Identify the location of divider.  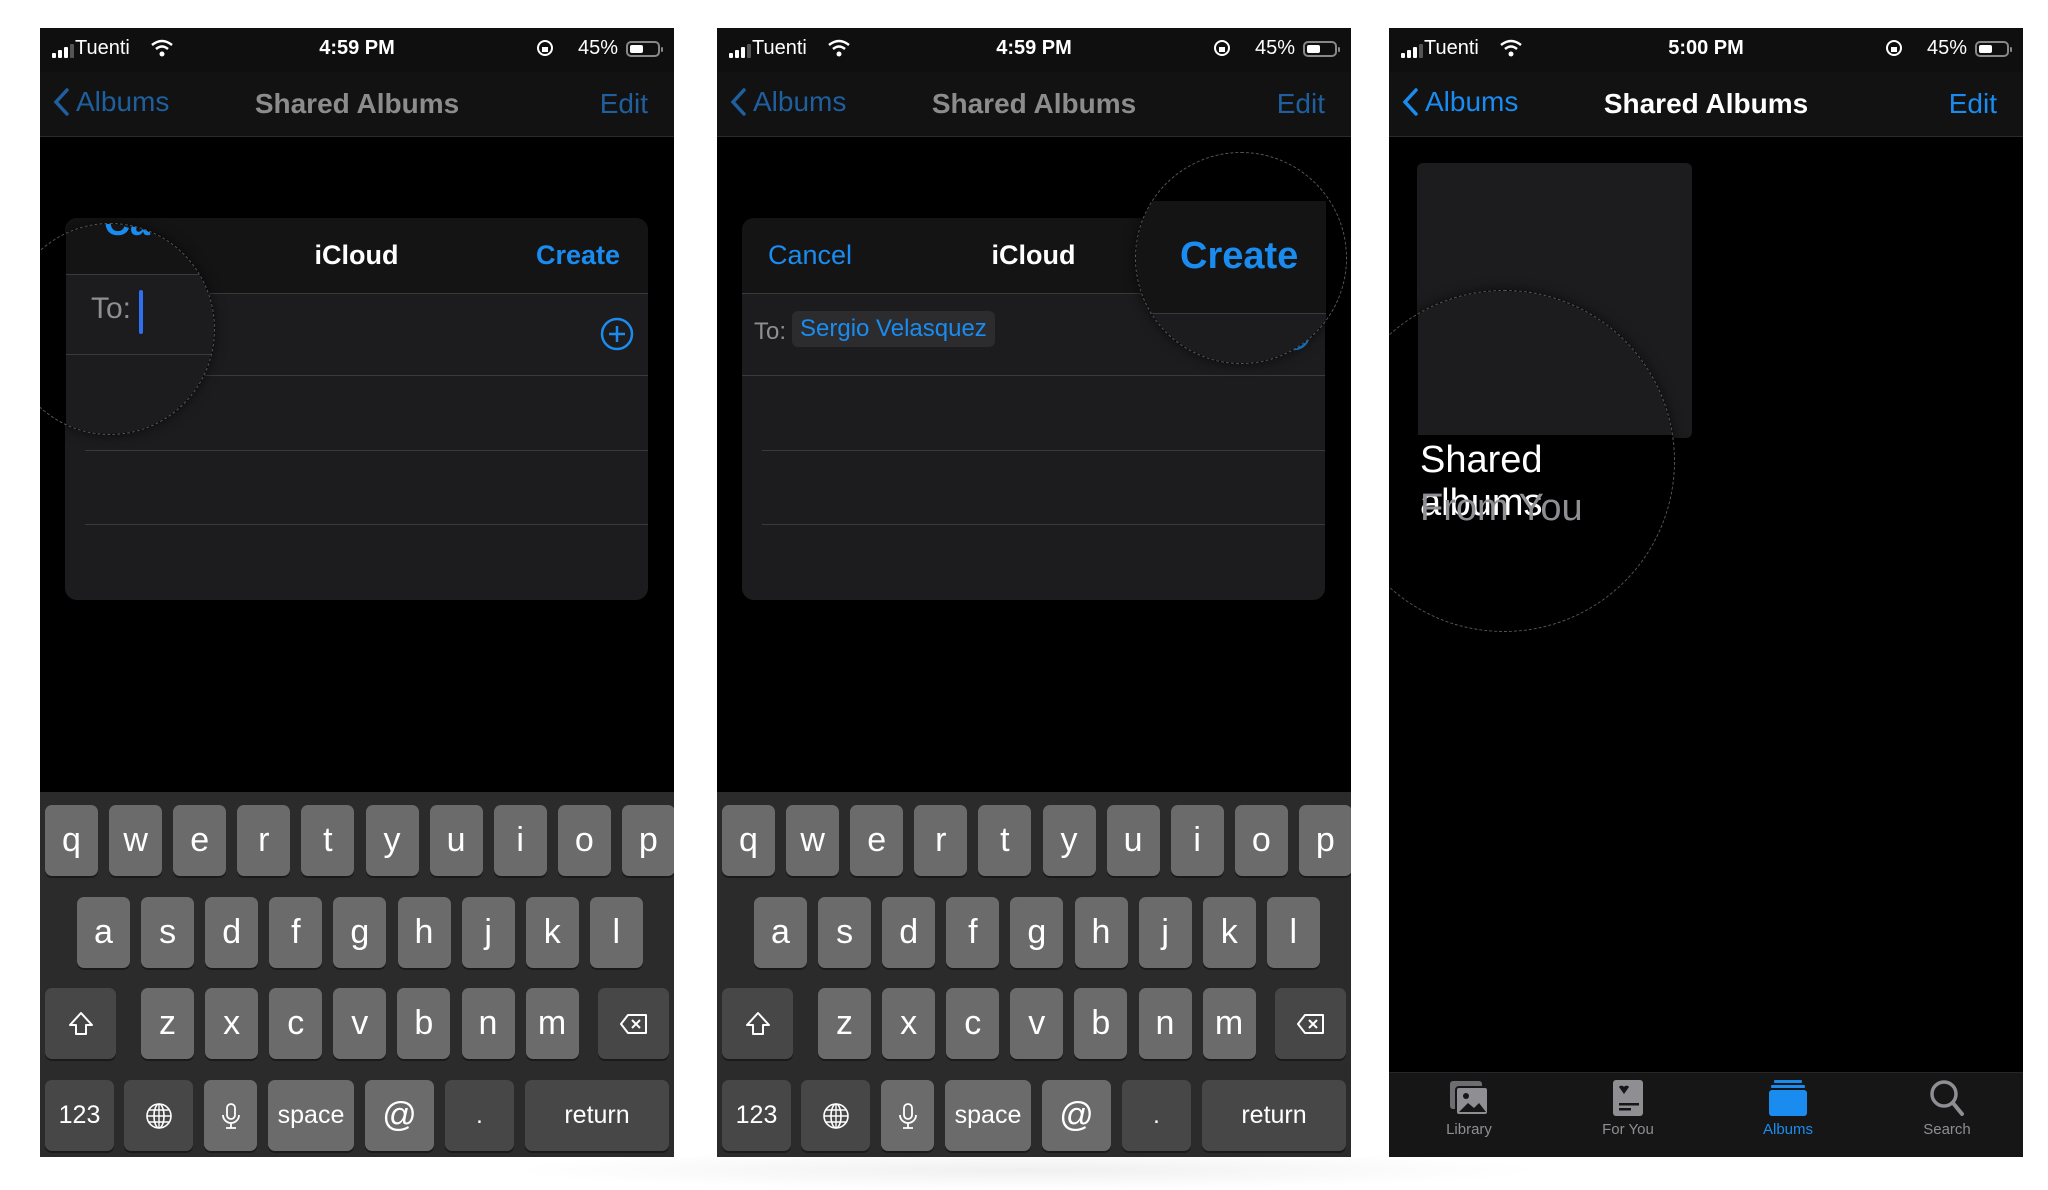
(1043, 524).